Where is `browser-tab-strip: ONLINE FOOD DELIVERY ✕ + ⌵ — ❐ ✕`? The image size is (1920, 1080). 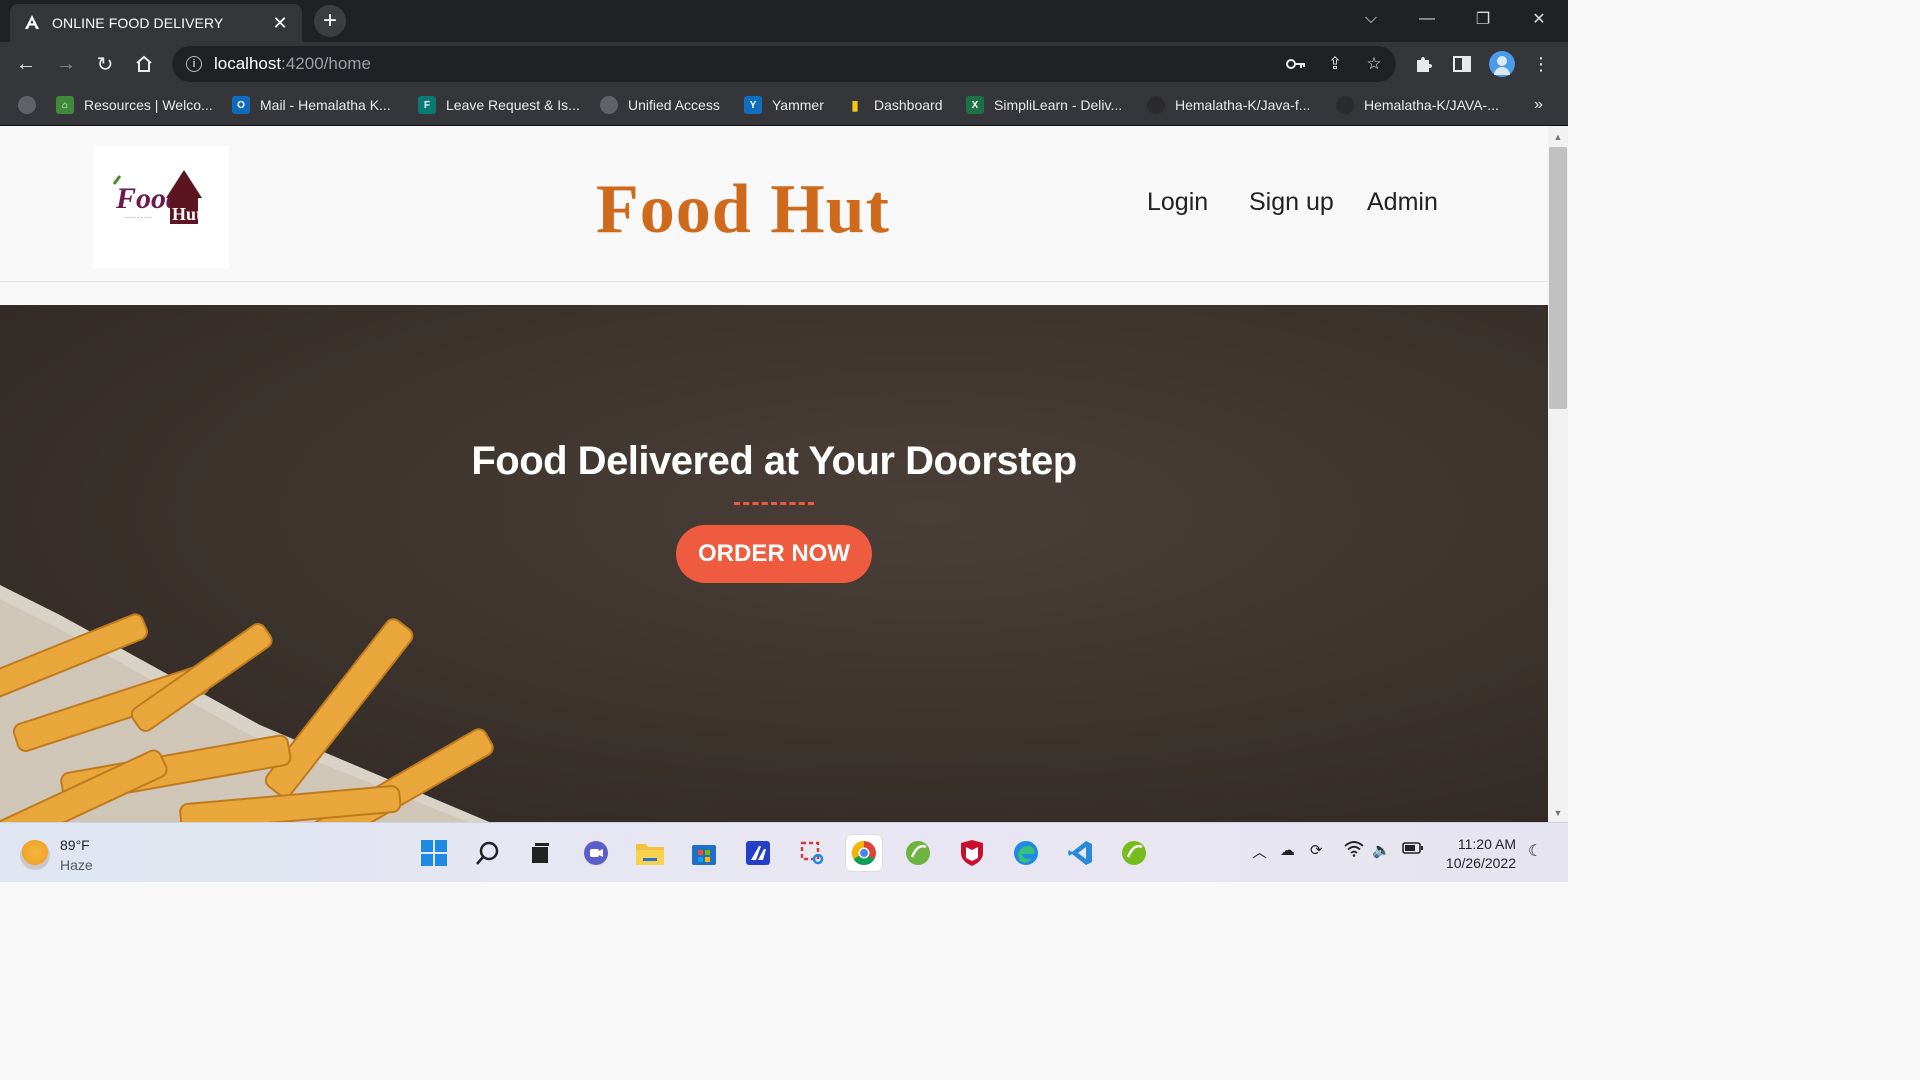 browser-tab-strip: ONLINE FOOD DELIVERY ✕ + ⌵ — ❐ ✕ is located at coordinates (784, 21).